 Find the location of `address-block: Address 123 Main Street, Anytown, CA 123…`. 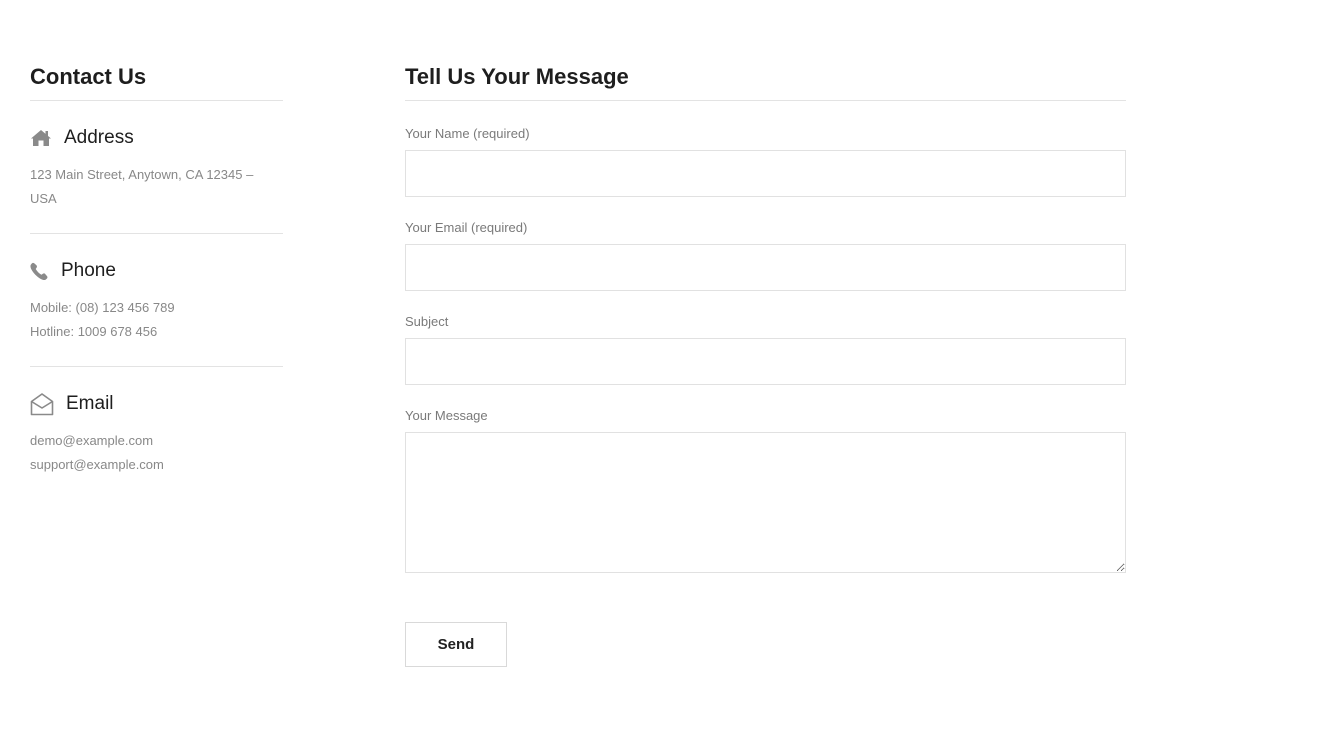

address-block: Address 123 Main Street, Anytown, CA 123… is located at coordinates (156, 167).